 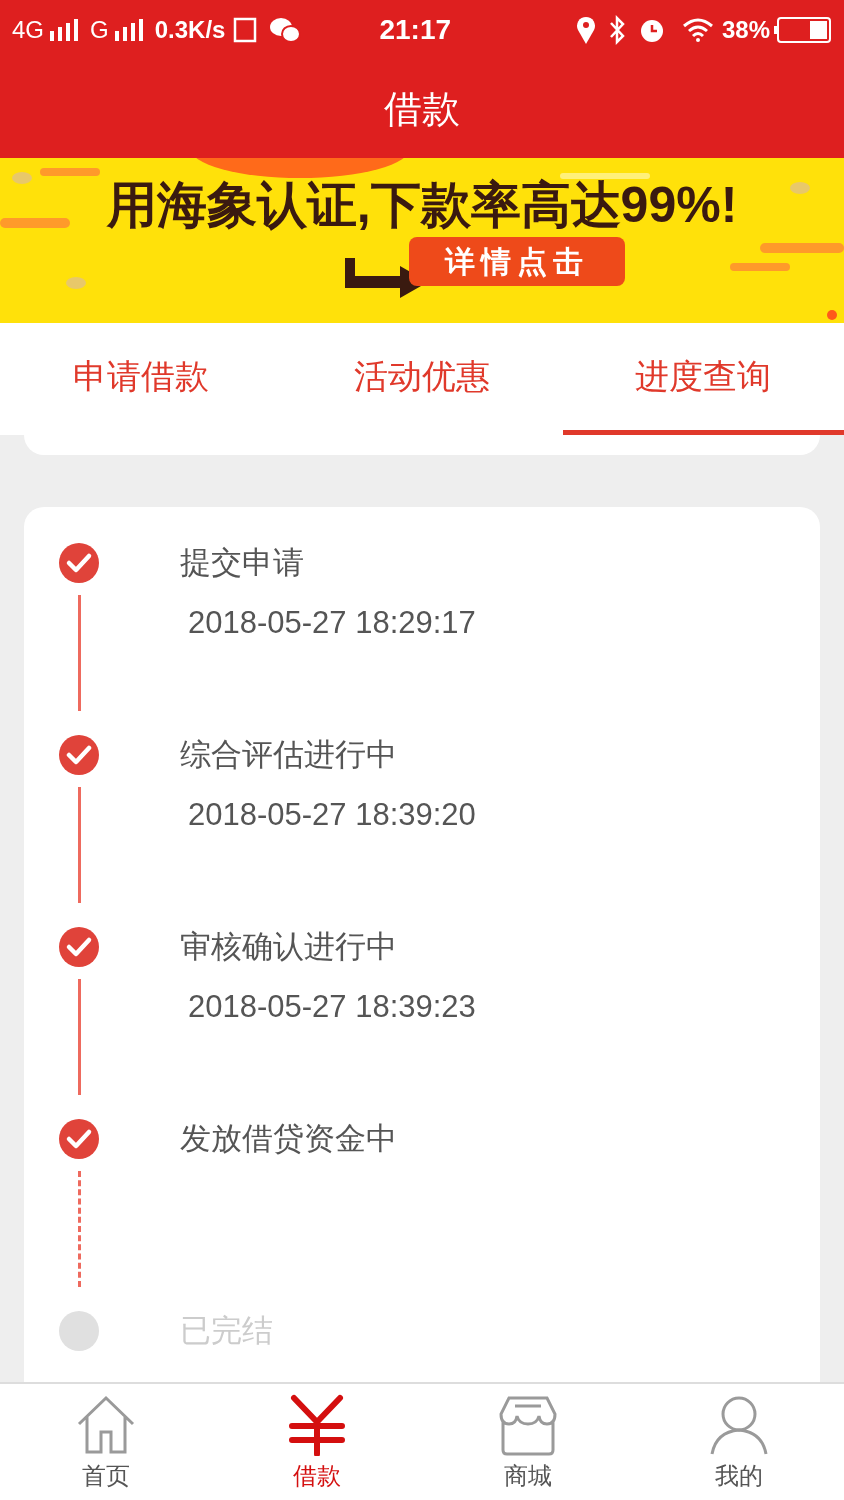 What do you see at coordinates (332, 1007) in the screenshot?
I see `step-time: 2018-05-27 18:39:23` at bounding box center [332, 1007].